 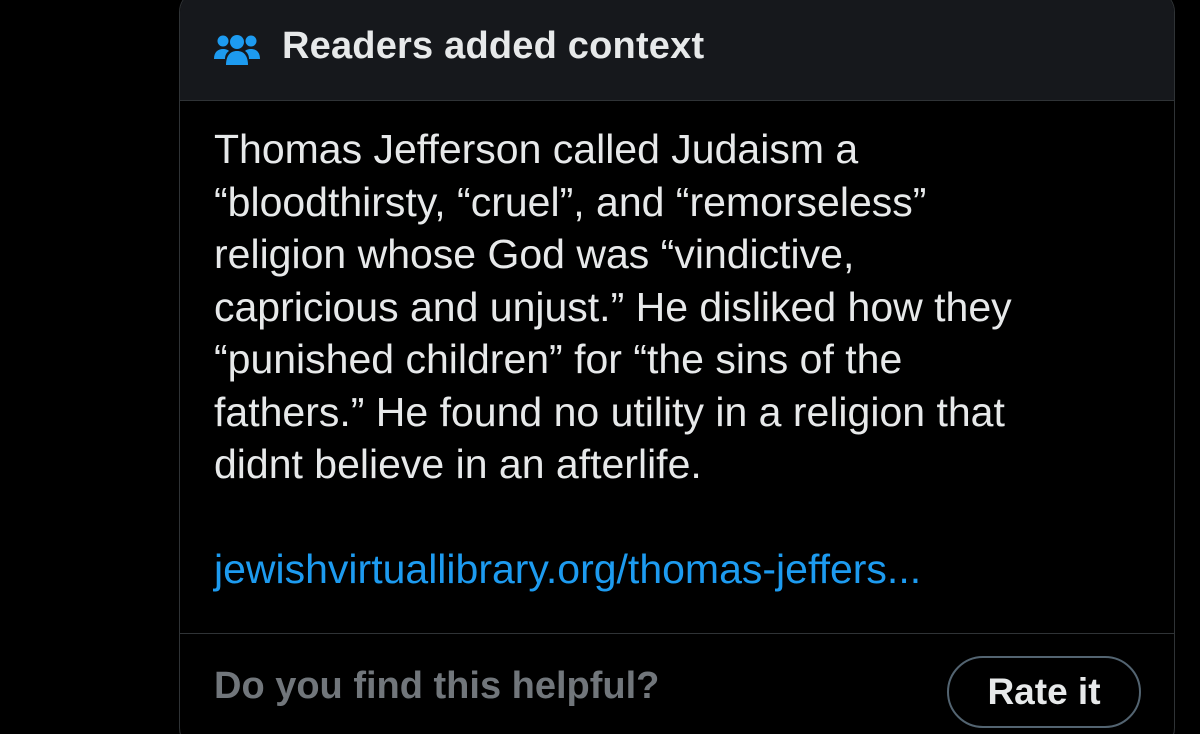 What do you see at coordinates (1044, 692) in the screenshot?
I see `rate-it-button: Rate it` at bounding box center [1044, 692].